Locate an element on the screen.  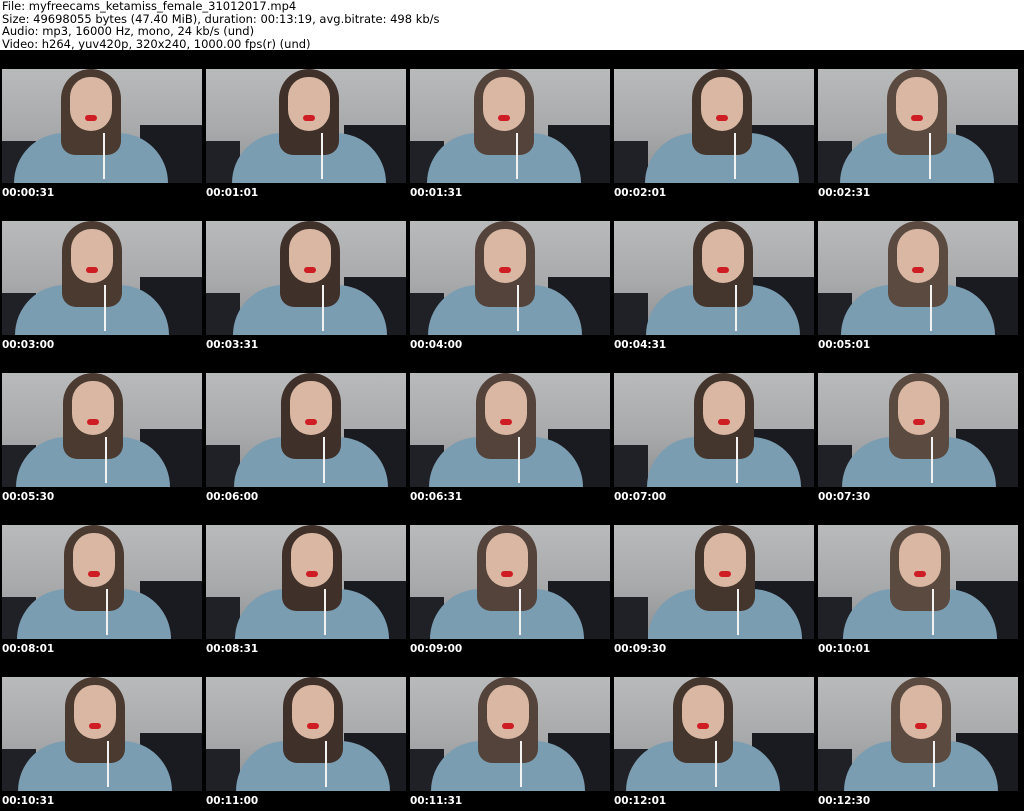
thumbnail-cell: 00:01:01 is located at coordinates (306, 126).